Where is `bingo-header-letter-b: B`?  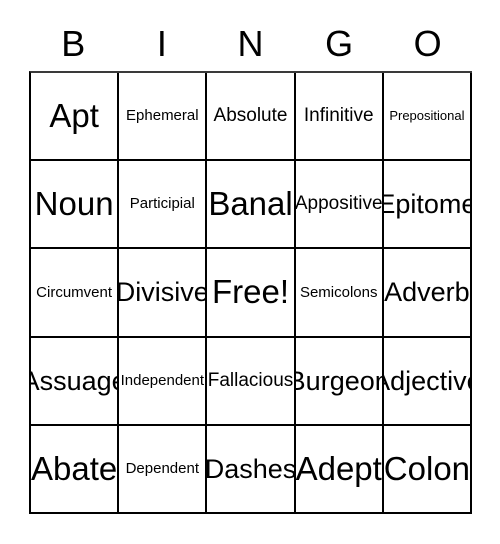
bingo-header-letter-b: B is located at coordinates (73, 43).